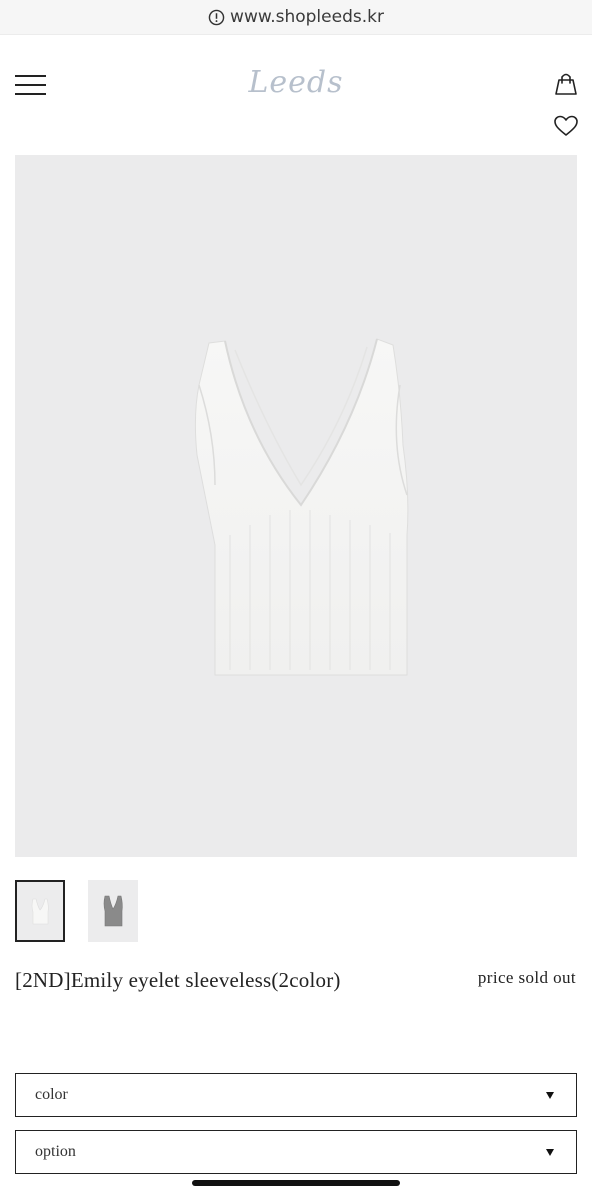  I want to click on shopping-bag-icon, so click(566, 84).